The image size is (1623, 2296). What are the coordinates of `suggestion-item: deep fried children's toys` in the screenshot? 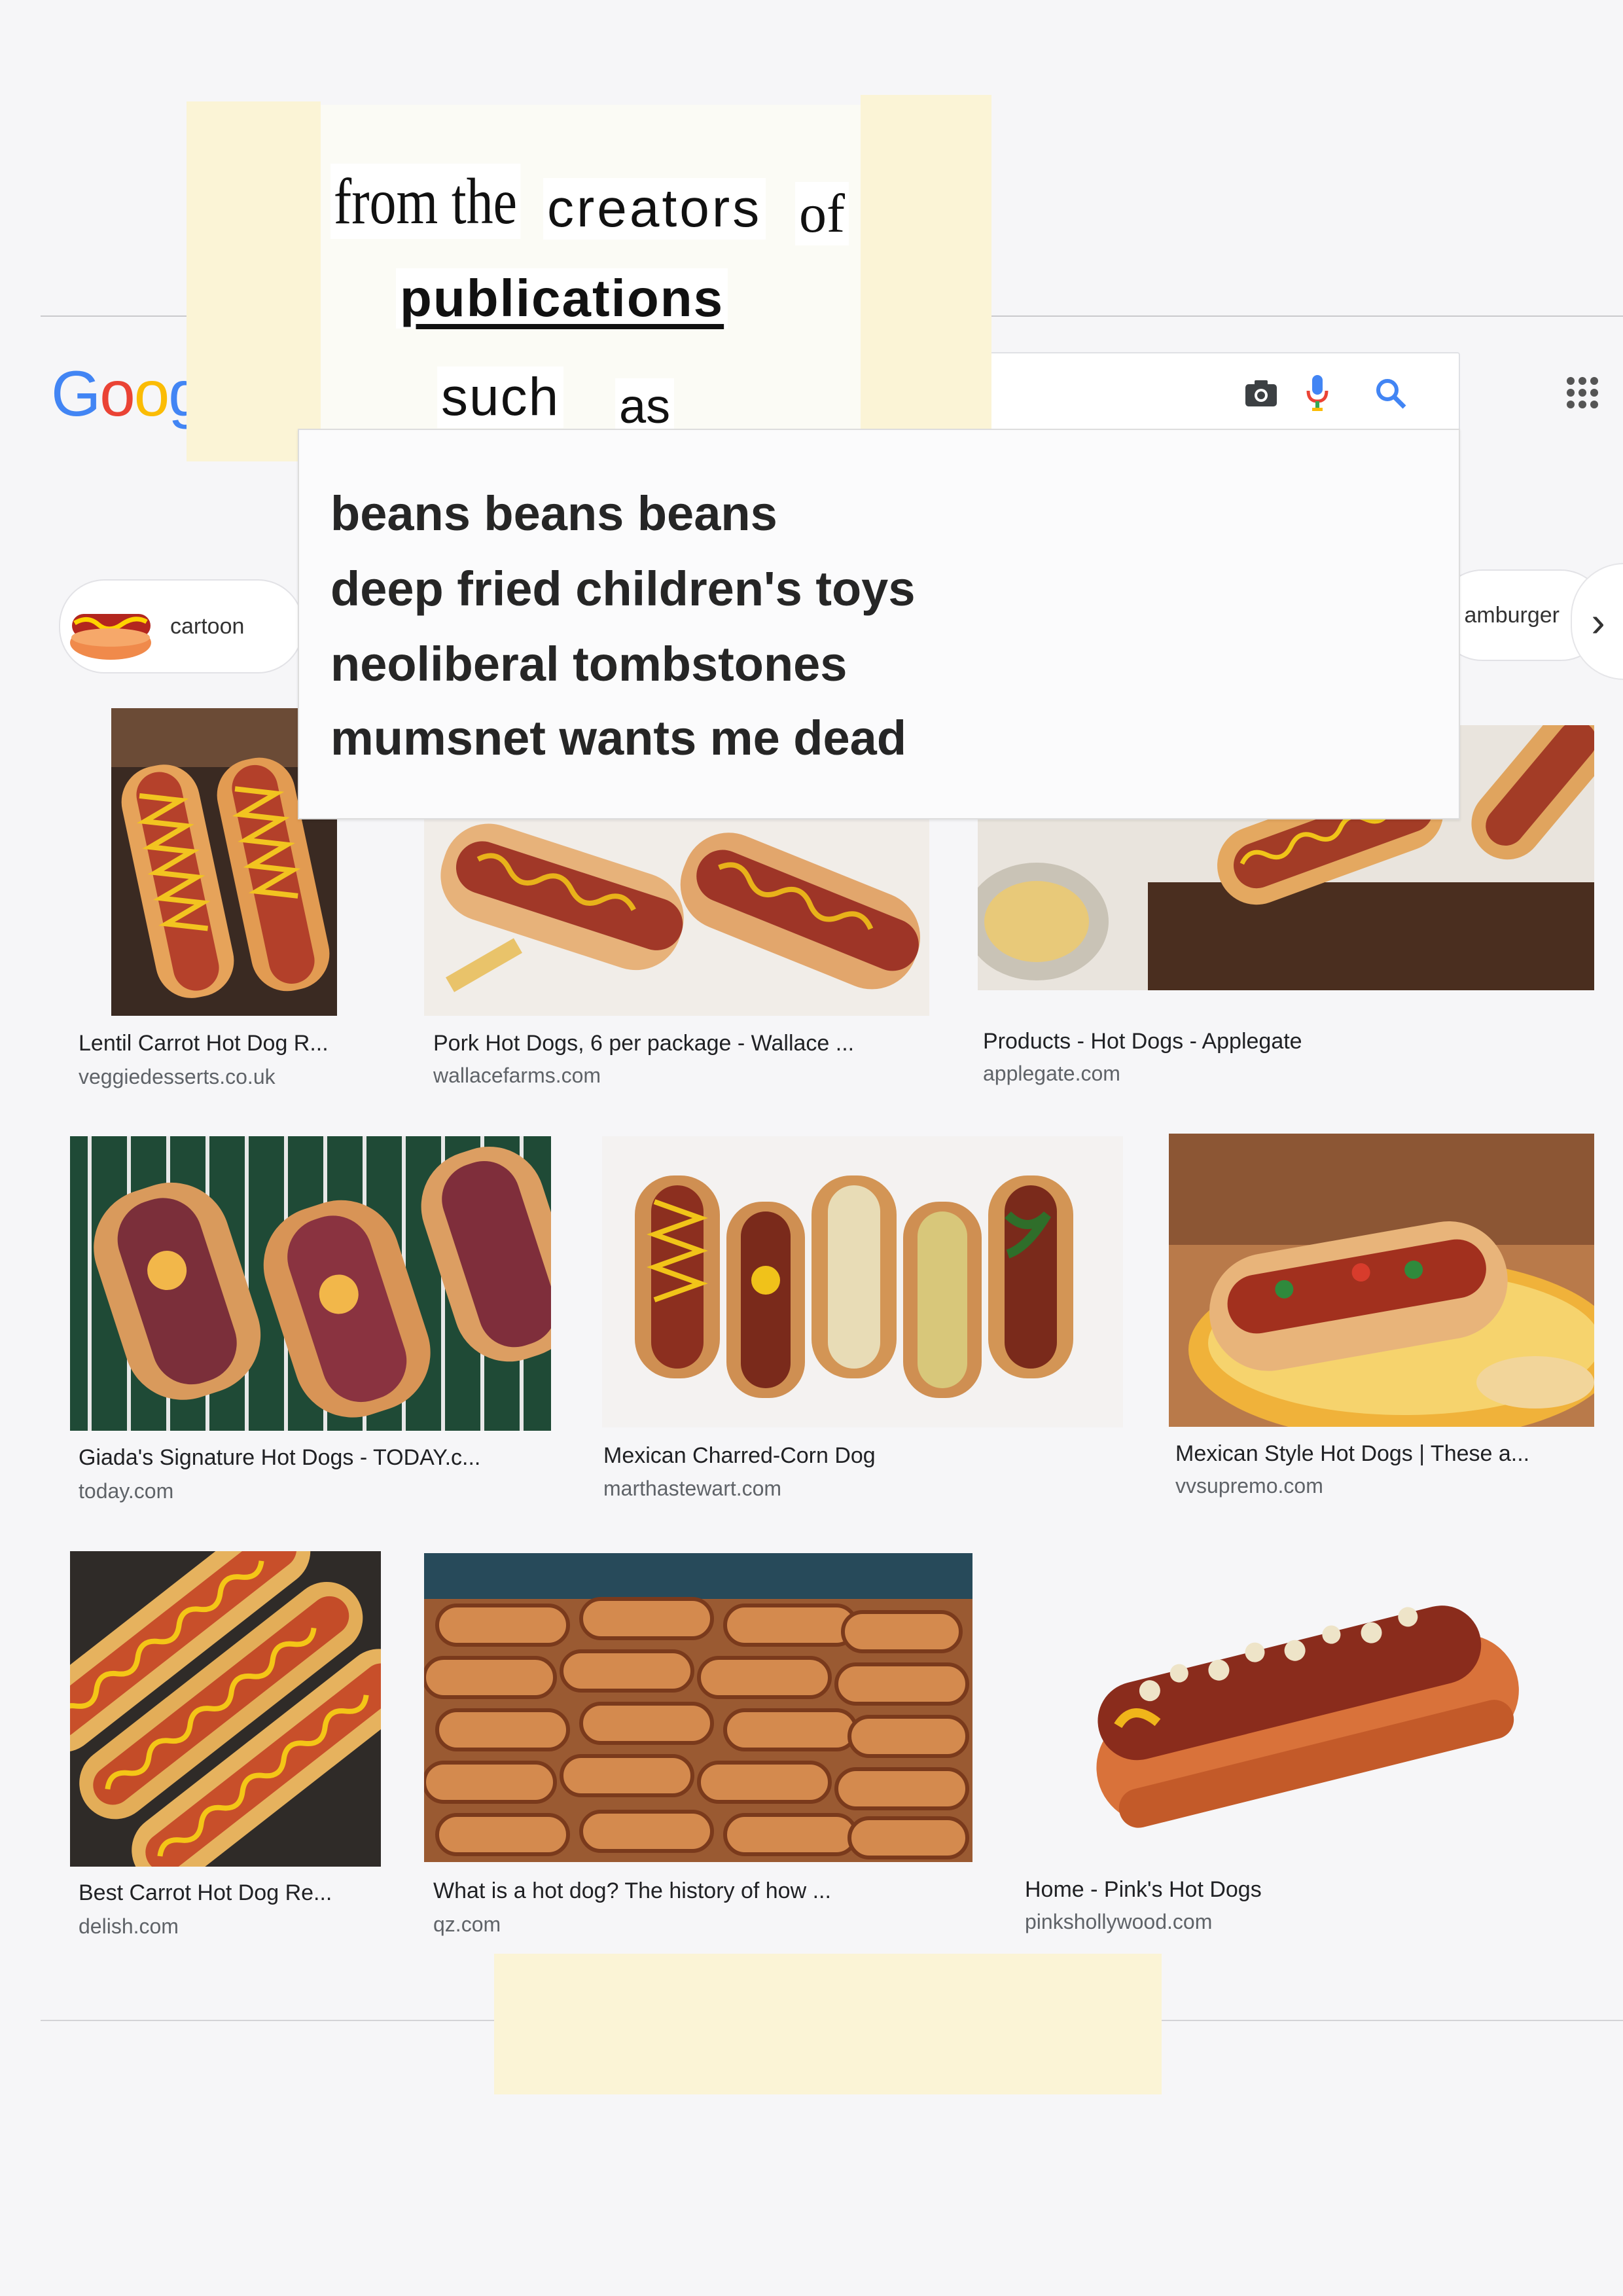 It's located at (623, 589).